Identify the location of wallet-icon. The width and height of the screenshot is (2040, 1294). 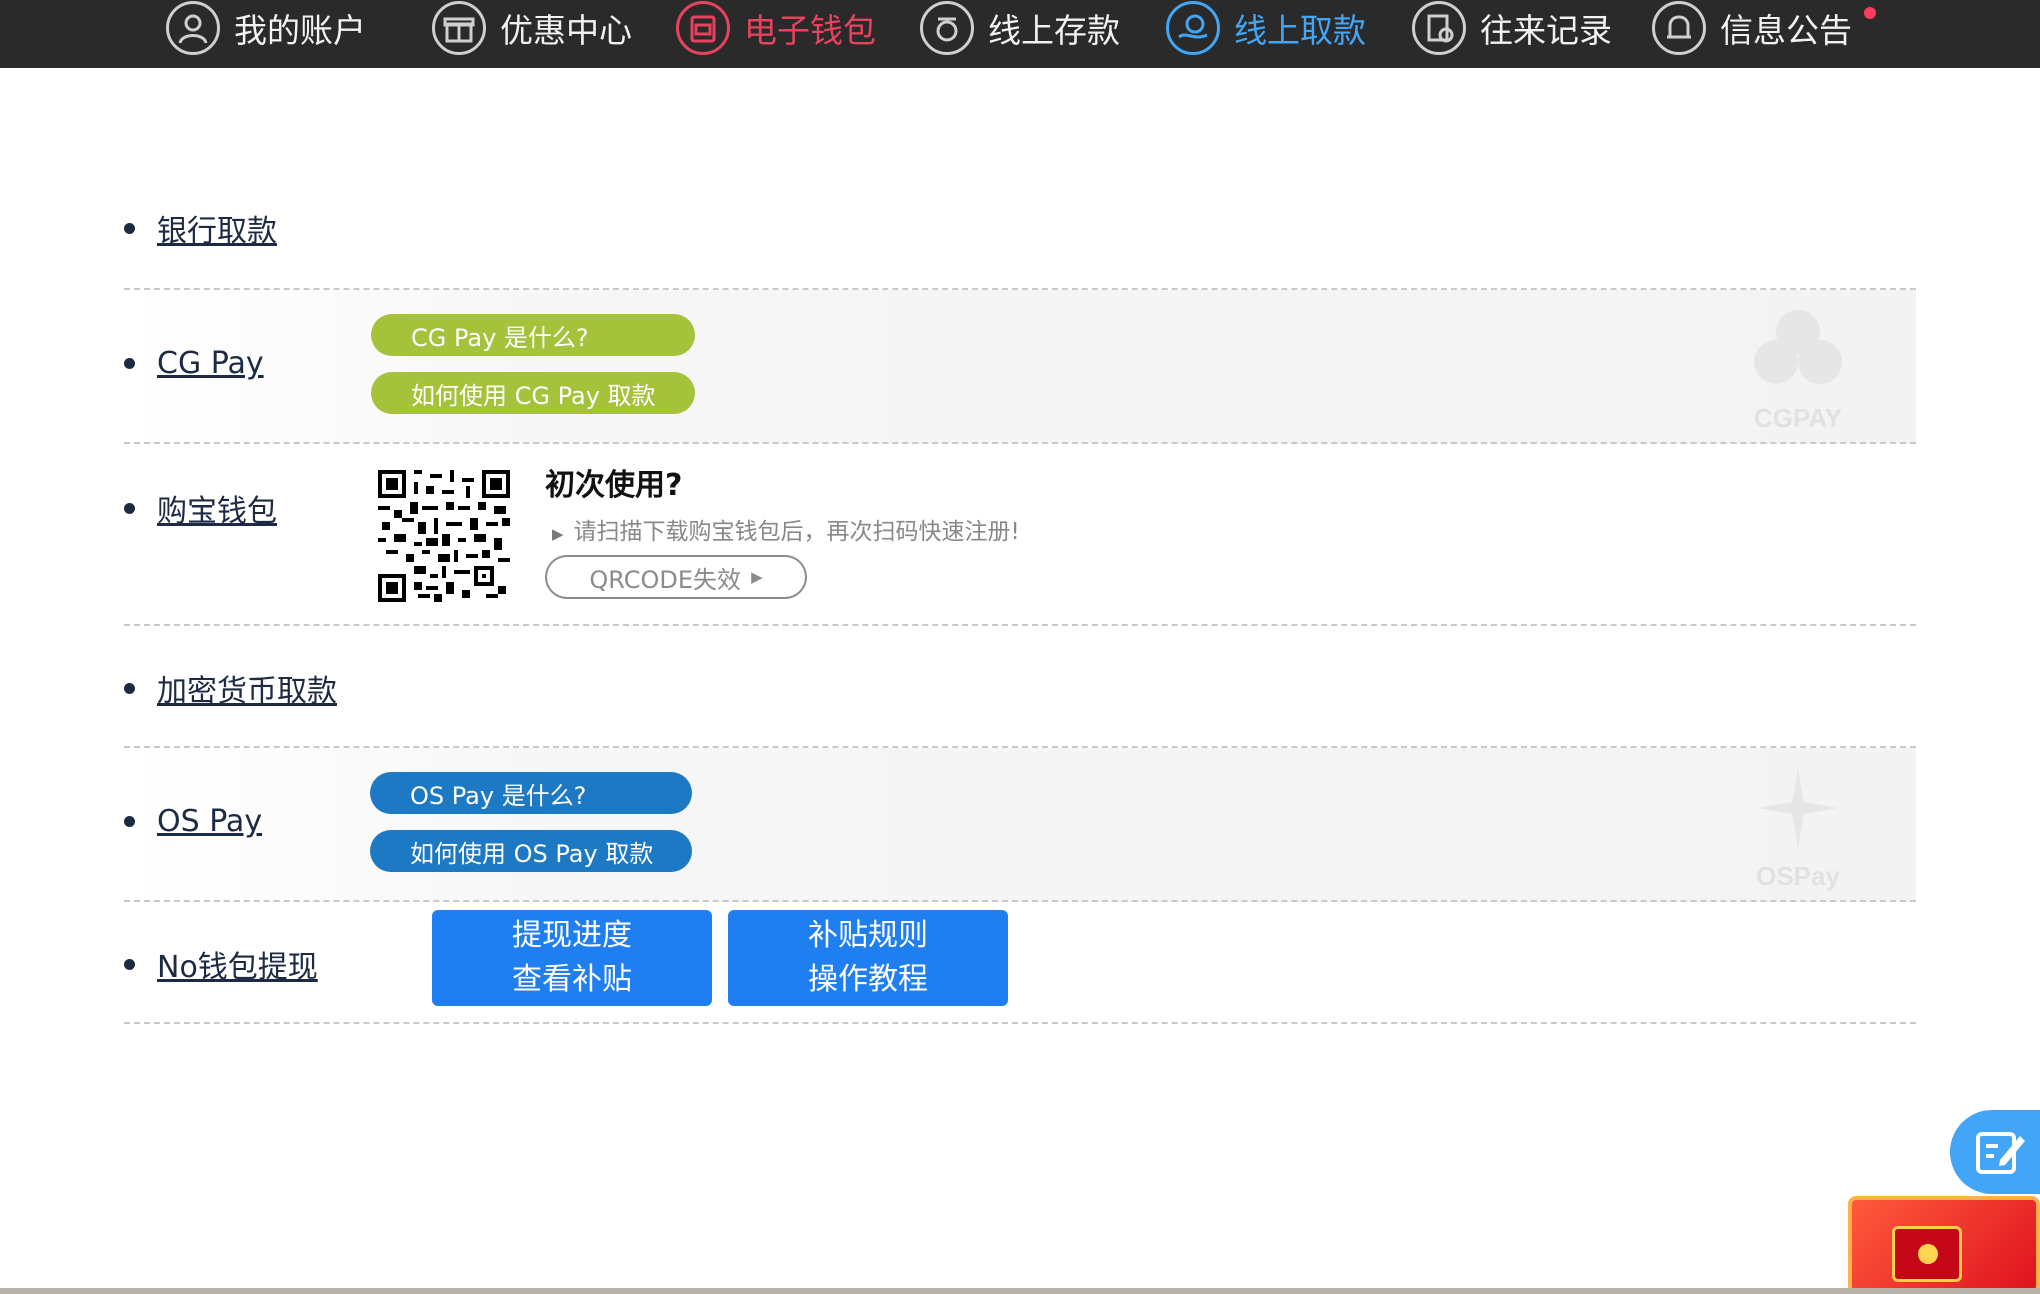
(703, 28).